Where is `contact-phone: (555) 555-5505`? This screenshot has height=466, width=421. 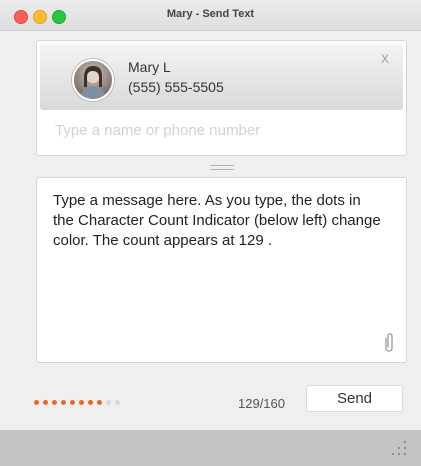
contact-phone: (555) 555-5505 is located at coordinates (176, 87).